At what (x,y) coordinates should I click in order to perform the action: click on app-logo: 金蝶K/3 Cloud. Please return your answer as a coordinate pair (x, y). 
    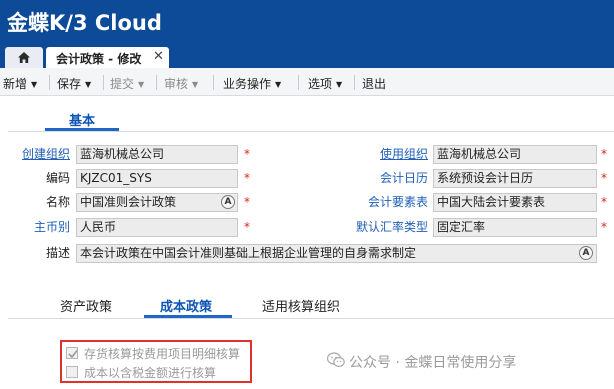
    Looking at the image, I should click on (84, 23).